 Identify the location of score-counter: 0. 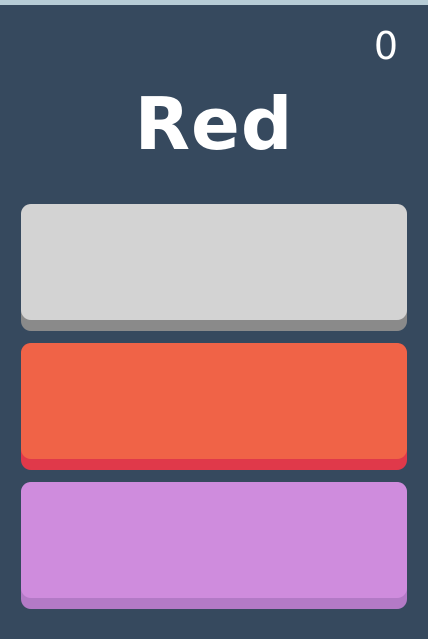
(385, 46).